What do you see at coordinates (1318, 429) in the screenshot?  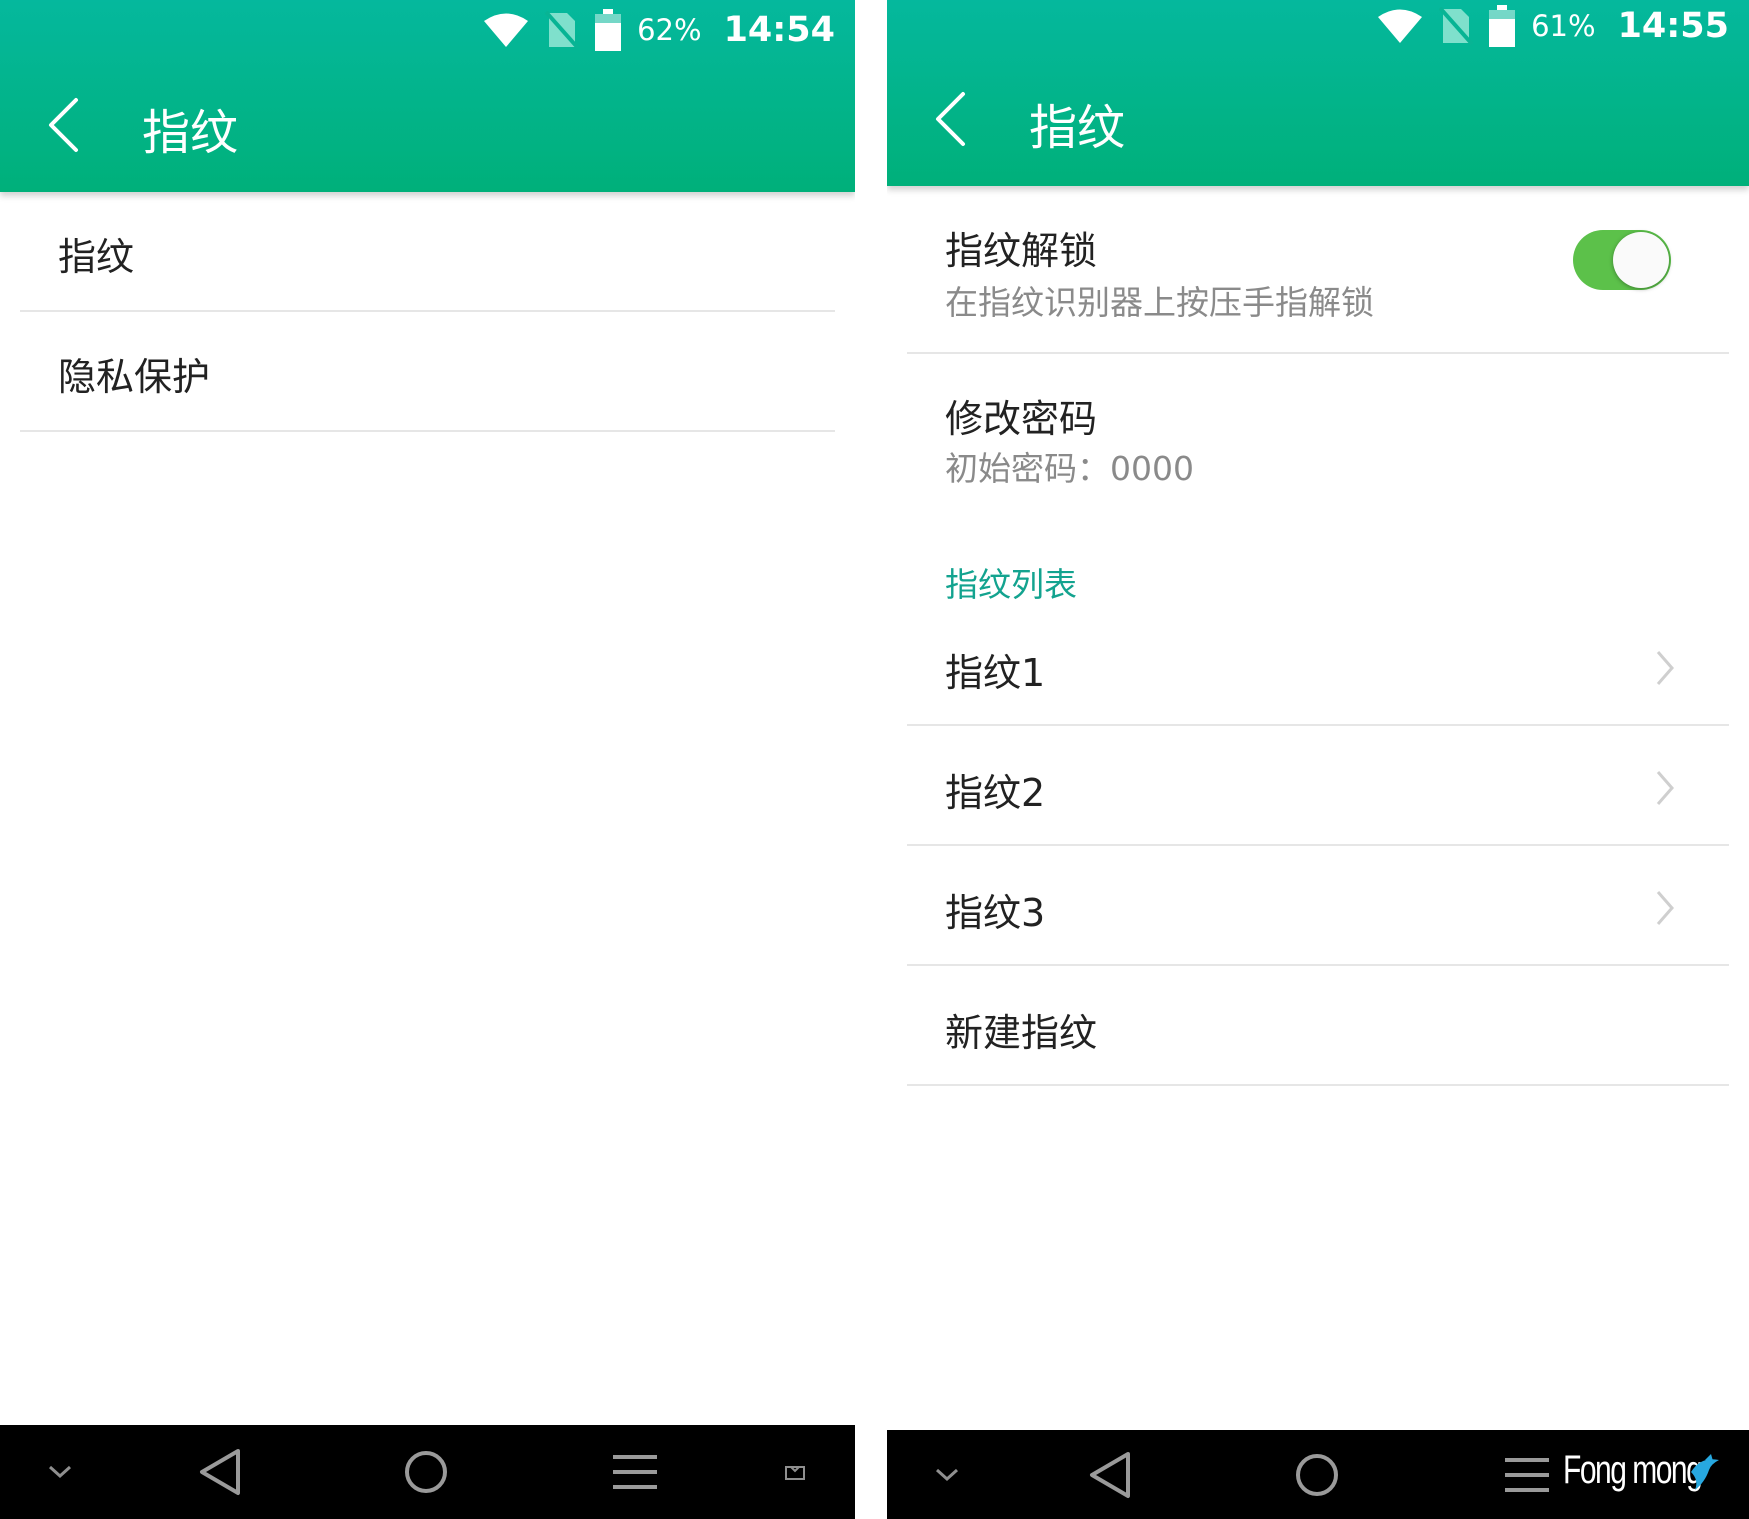 I see `change-password-item: 修改密码 初始密码：0000` at bounding box center [1318, 429].